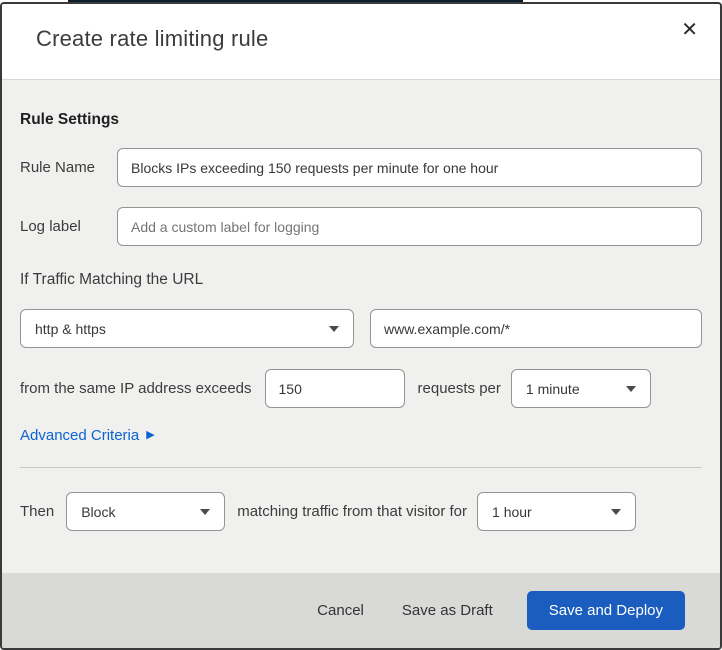  Describe the element at coordinates (112, 279) in the screenshot. I see `traffic-match-heading: If Traffic Matching the URL` at that location.